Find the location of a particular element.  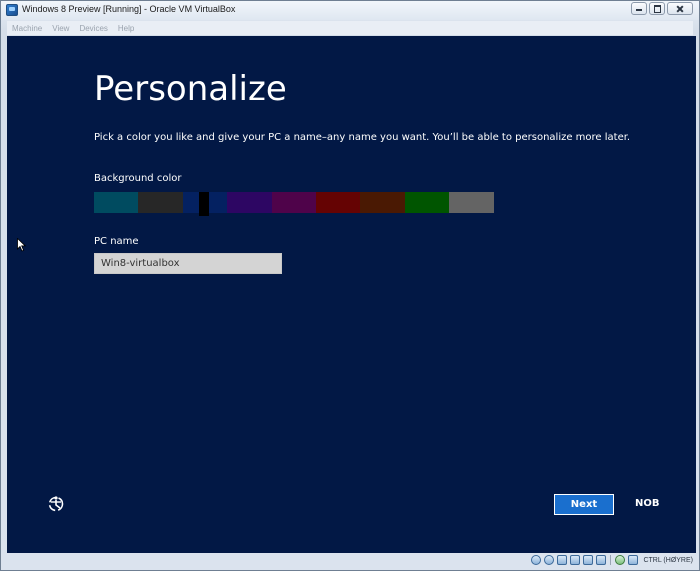

ease-of-access-icon is located at coordinates (56, 504).